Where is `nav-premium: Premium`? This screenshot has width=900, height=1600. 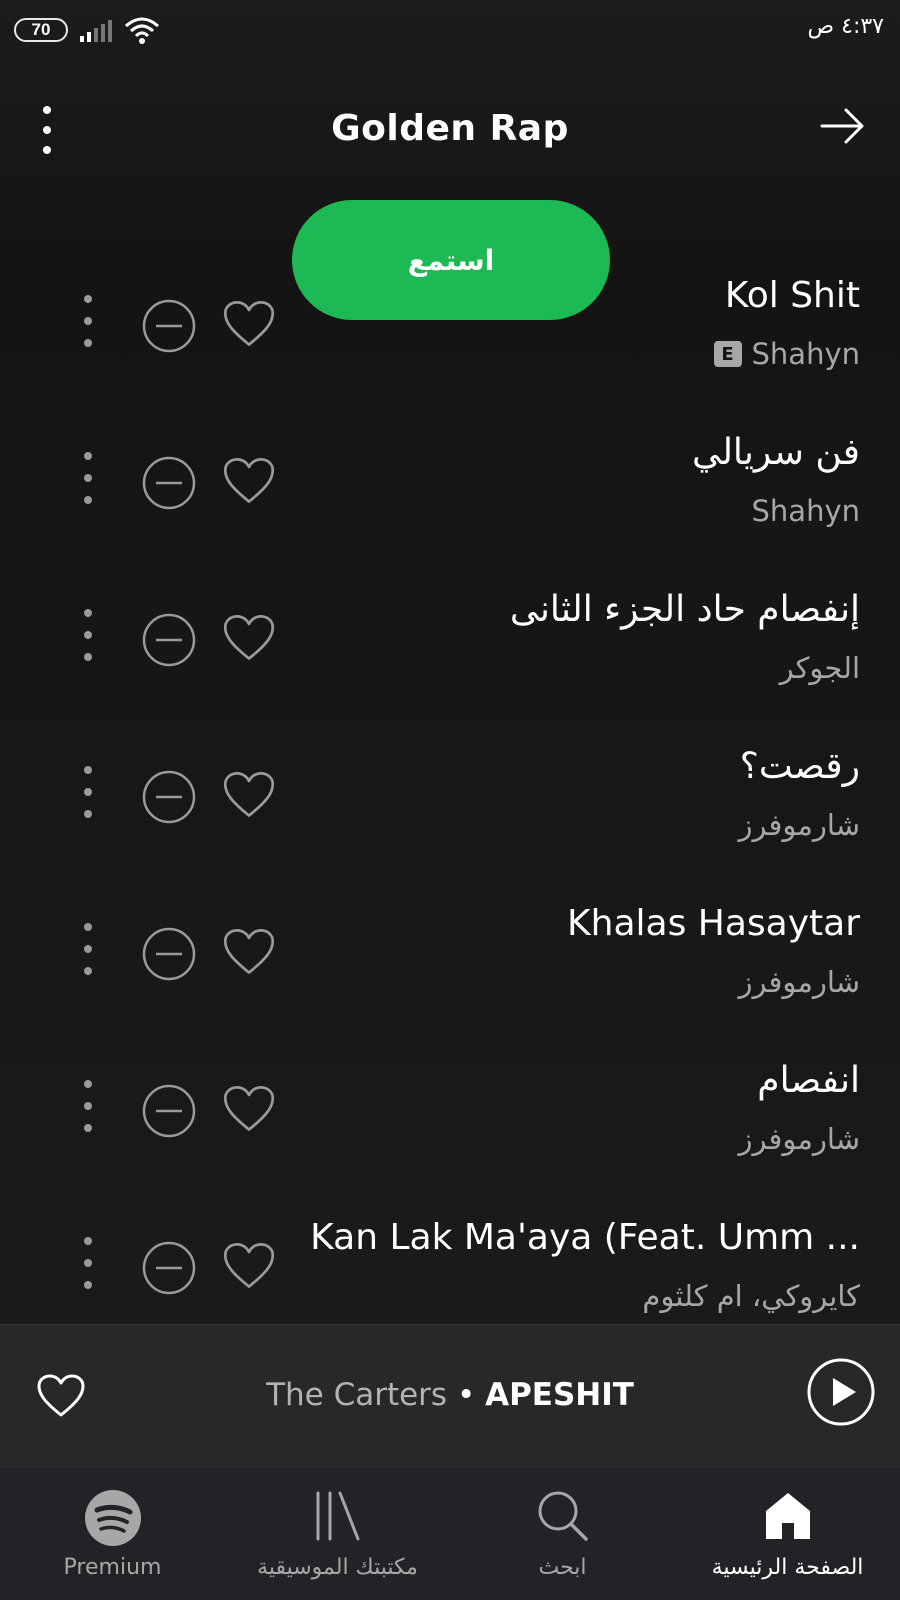 nav-premium: Premium is located at coordinates (112, 1533).